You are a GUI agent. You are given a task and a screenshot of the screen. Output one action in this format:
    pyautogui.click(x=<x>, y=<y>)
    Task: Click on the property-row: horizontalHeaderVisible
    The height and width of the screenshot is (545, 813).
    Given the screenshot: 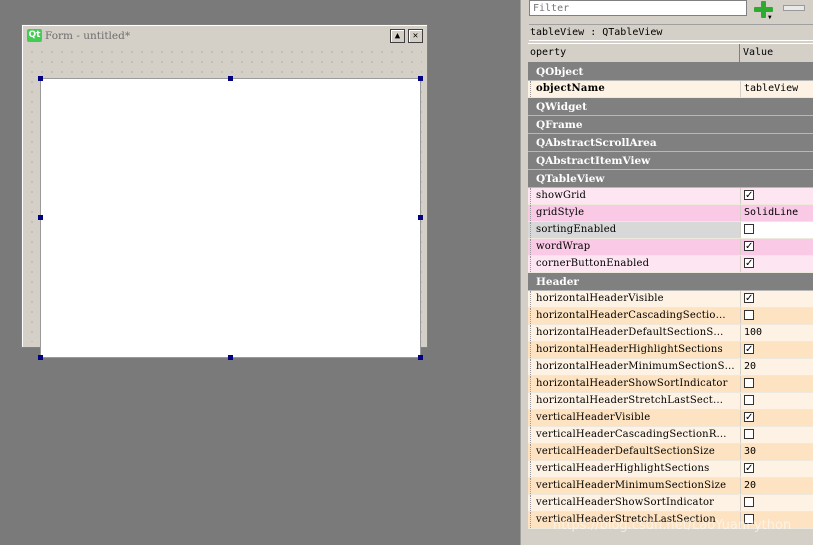 What is the action you would take?
    pyautogui.click(x=670, y=299)
    